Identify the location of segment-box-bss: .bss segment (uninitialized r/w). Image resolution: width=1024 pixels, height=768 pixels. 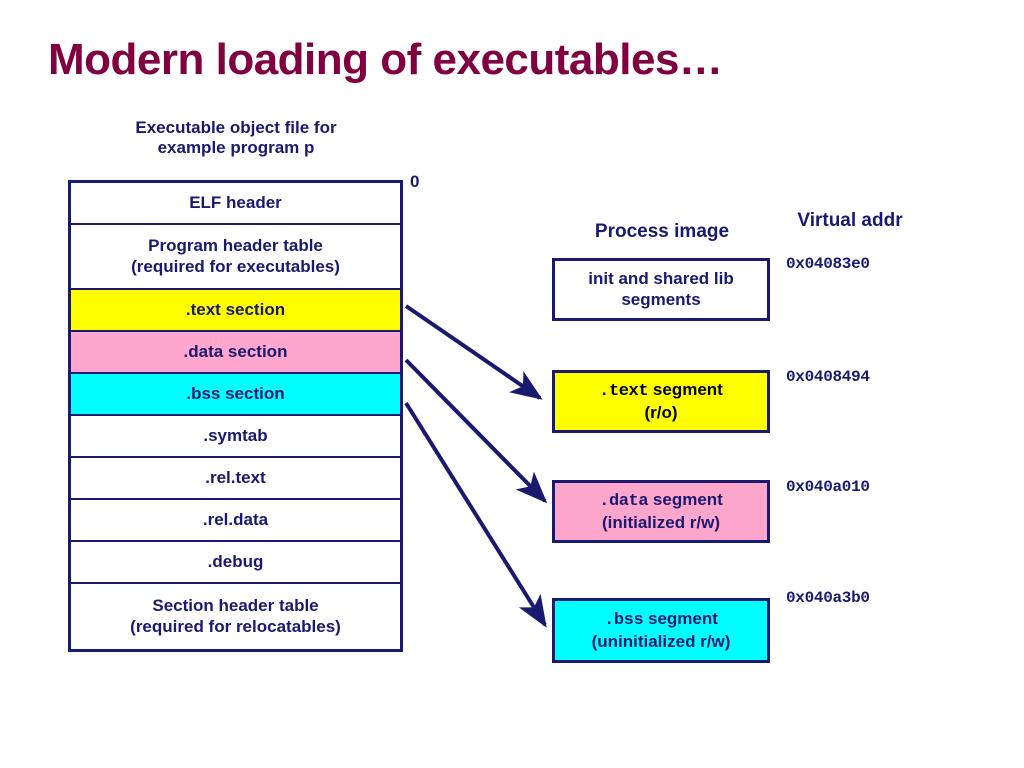
(661, 630).